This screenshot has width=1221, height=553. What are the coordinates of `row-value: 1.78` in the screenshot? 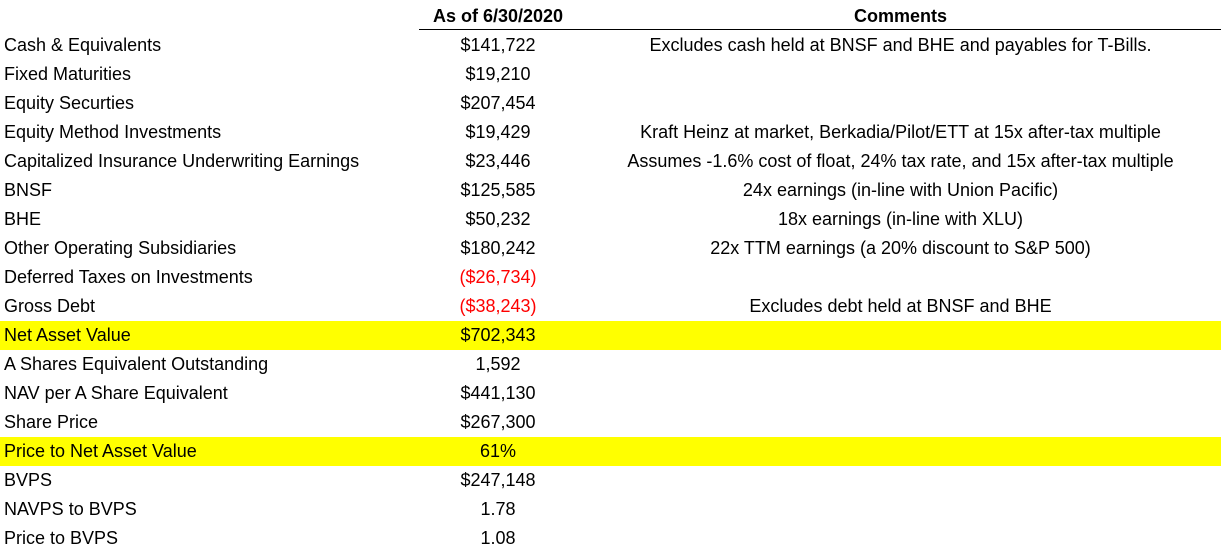 It's located at (498, 509).